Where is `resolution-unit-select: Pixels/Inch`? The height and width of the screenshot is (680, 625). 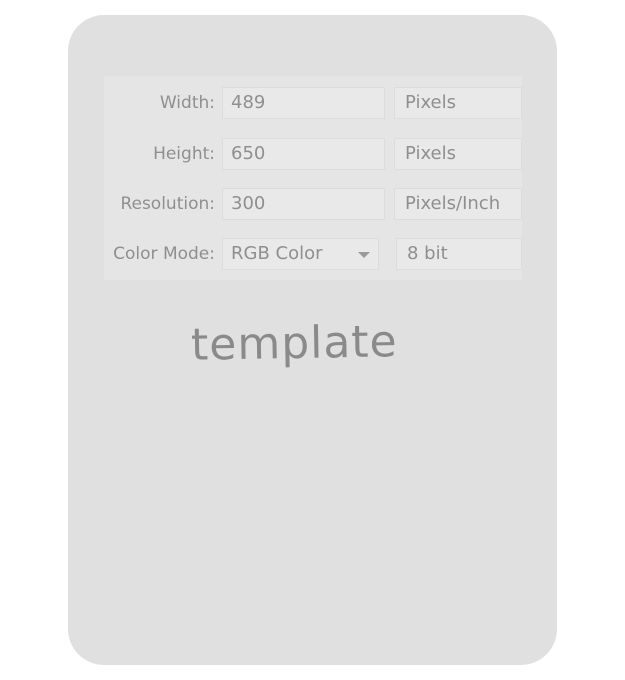
resolution-unit-select: Pixels/Inch is located at coordinates (458, 204).